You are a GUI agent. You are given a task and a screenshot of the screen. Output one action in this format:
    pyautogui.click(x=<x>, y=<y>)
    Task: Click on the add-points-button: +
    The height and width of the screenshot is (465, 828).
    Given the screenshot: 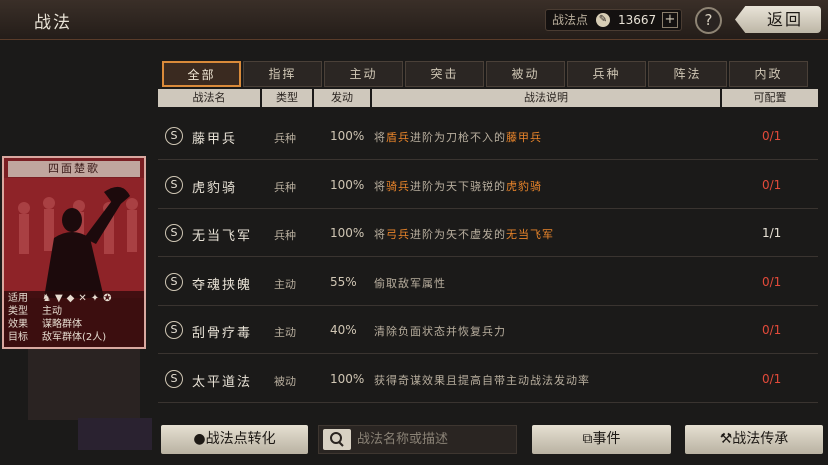 What is the action you would take?
    pyautogui.click(x=670, y=20)
    